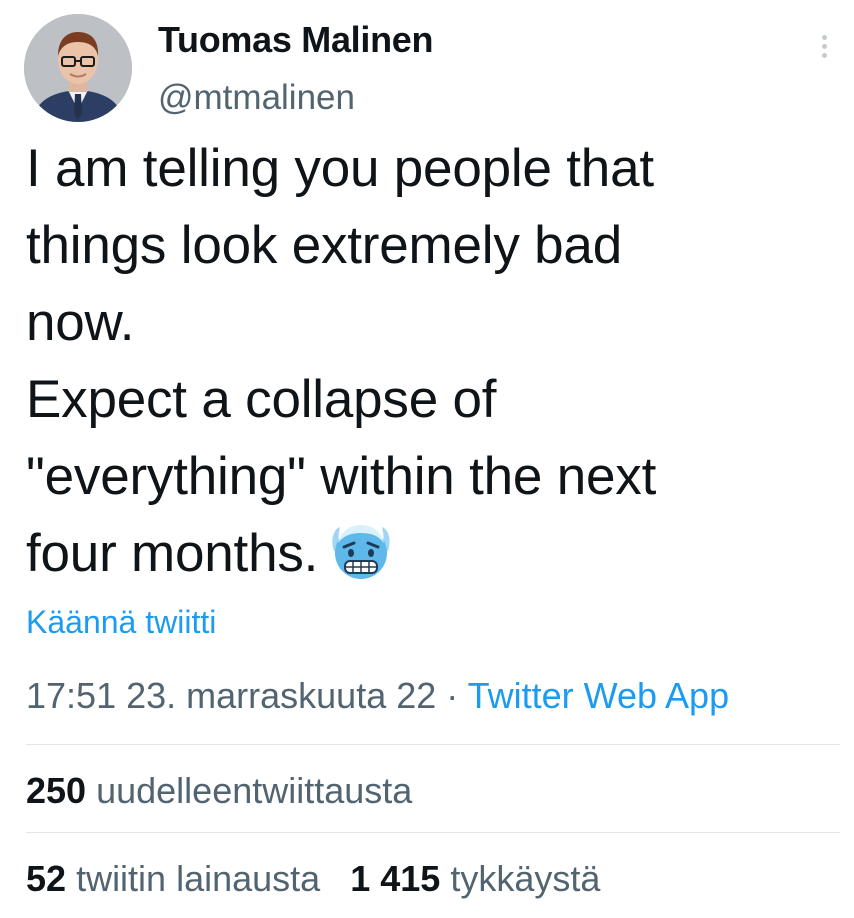 The image size is (854, 918). I want to click on author-handle: @mtmalinen, so click(256, 98).